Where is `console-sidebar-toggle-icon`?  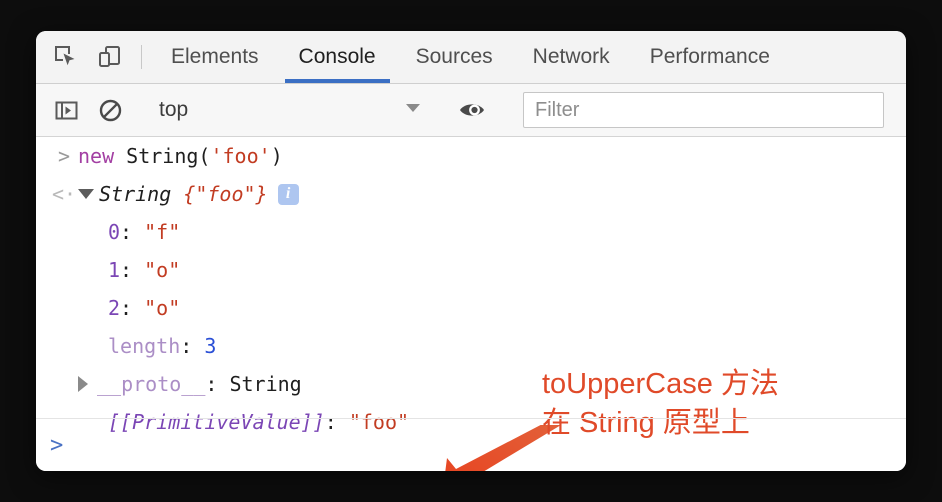
console-sidebar-toggle-icon is located at coordinates (66, 110).